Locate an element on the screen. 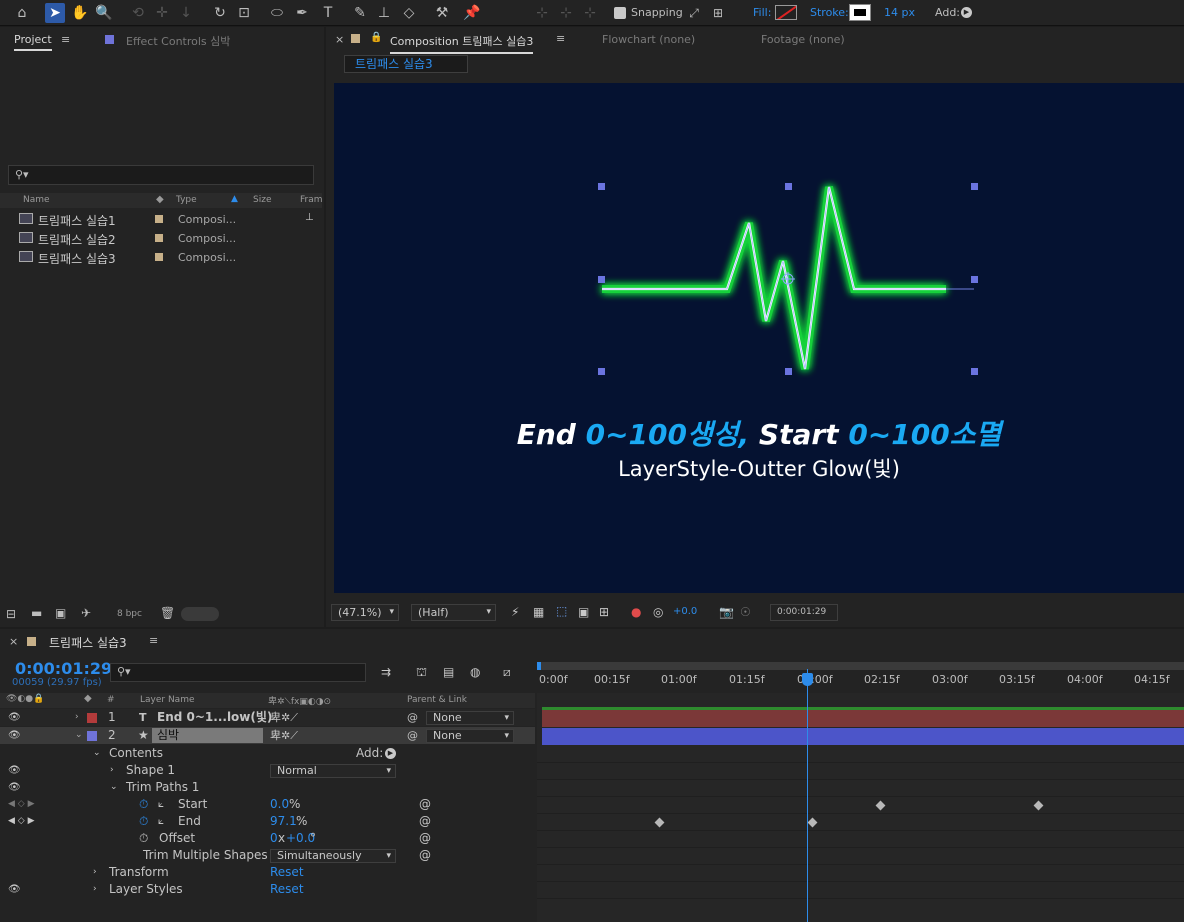  stroke-swatch is located at coordinates (860, 12).